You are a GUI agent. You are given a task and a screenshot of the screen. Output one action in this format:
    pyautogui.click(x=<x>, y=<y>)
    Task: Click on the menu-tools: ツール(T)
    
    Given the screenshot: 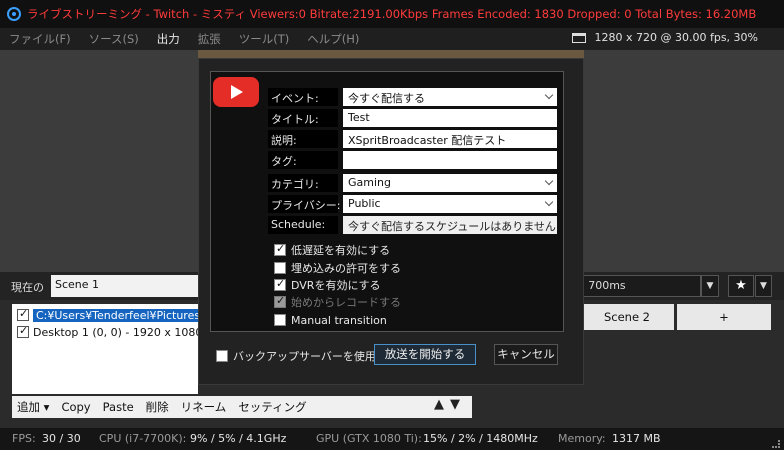 What is the action you would take?
    pyautogui.click(x=264, y=39)
    